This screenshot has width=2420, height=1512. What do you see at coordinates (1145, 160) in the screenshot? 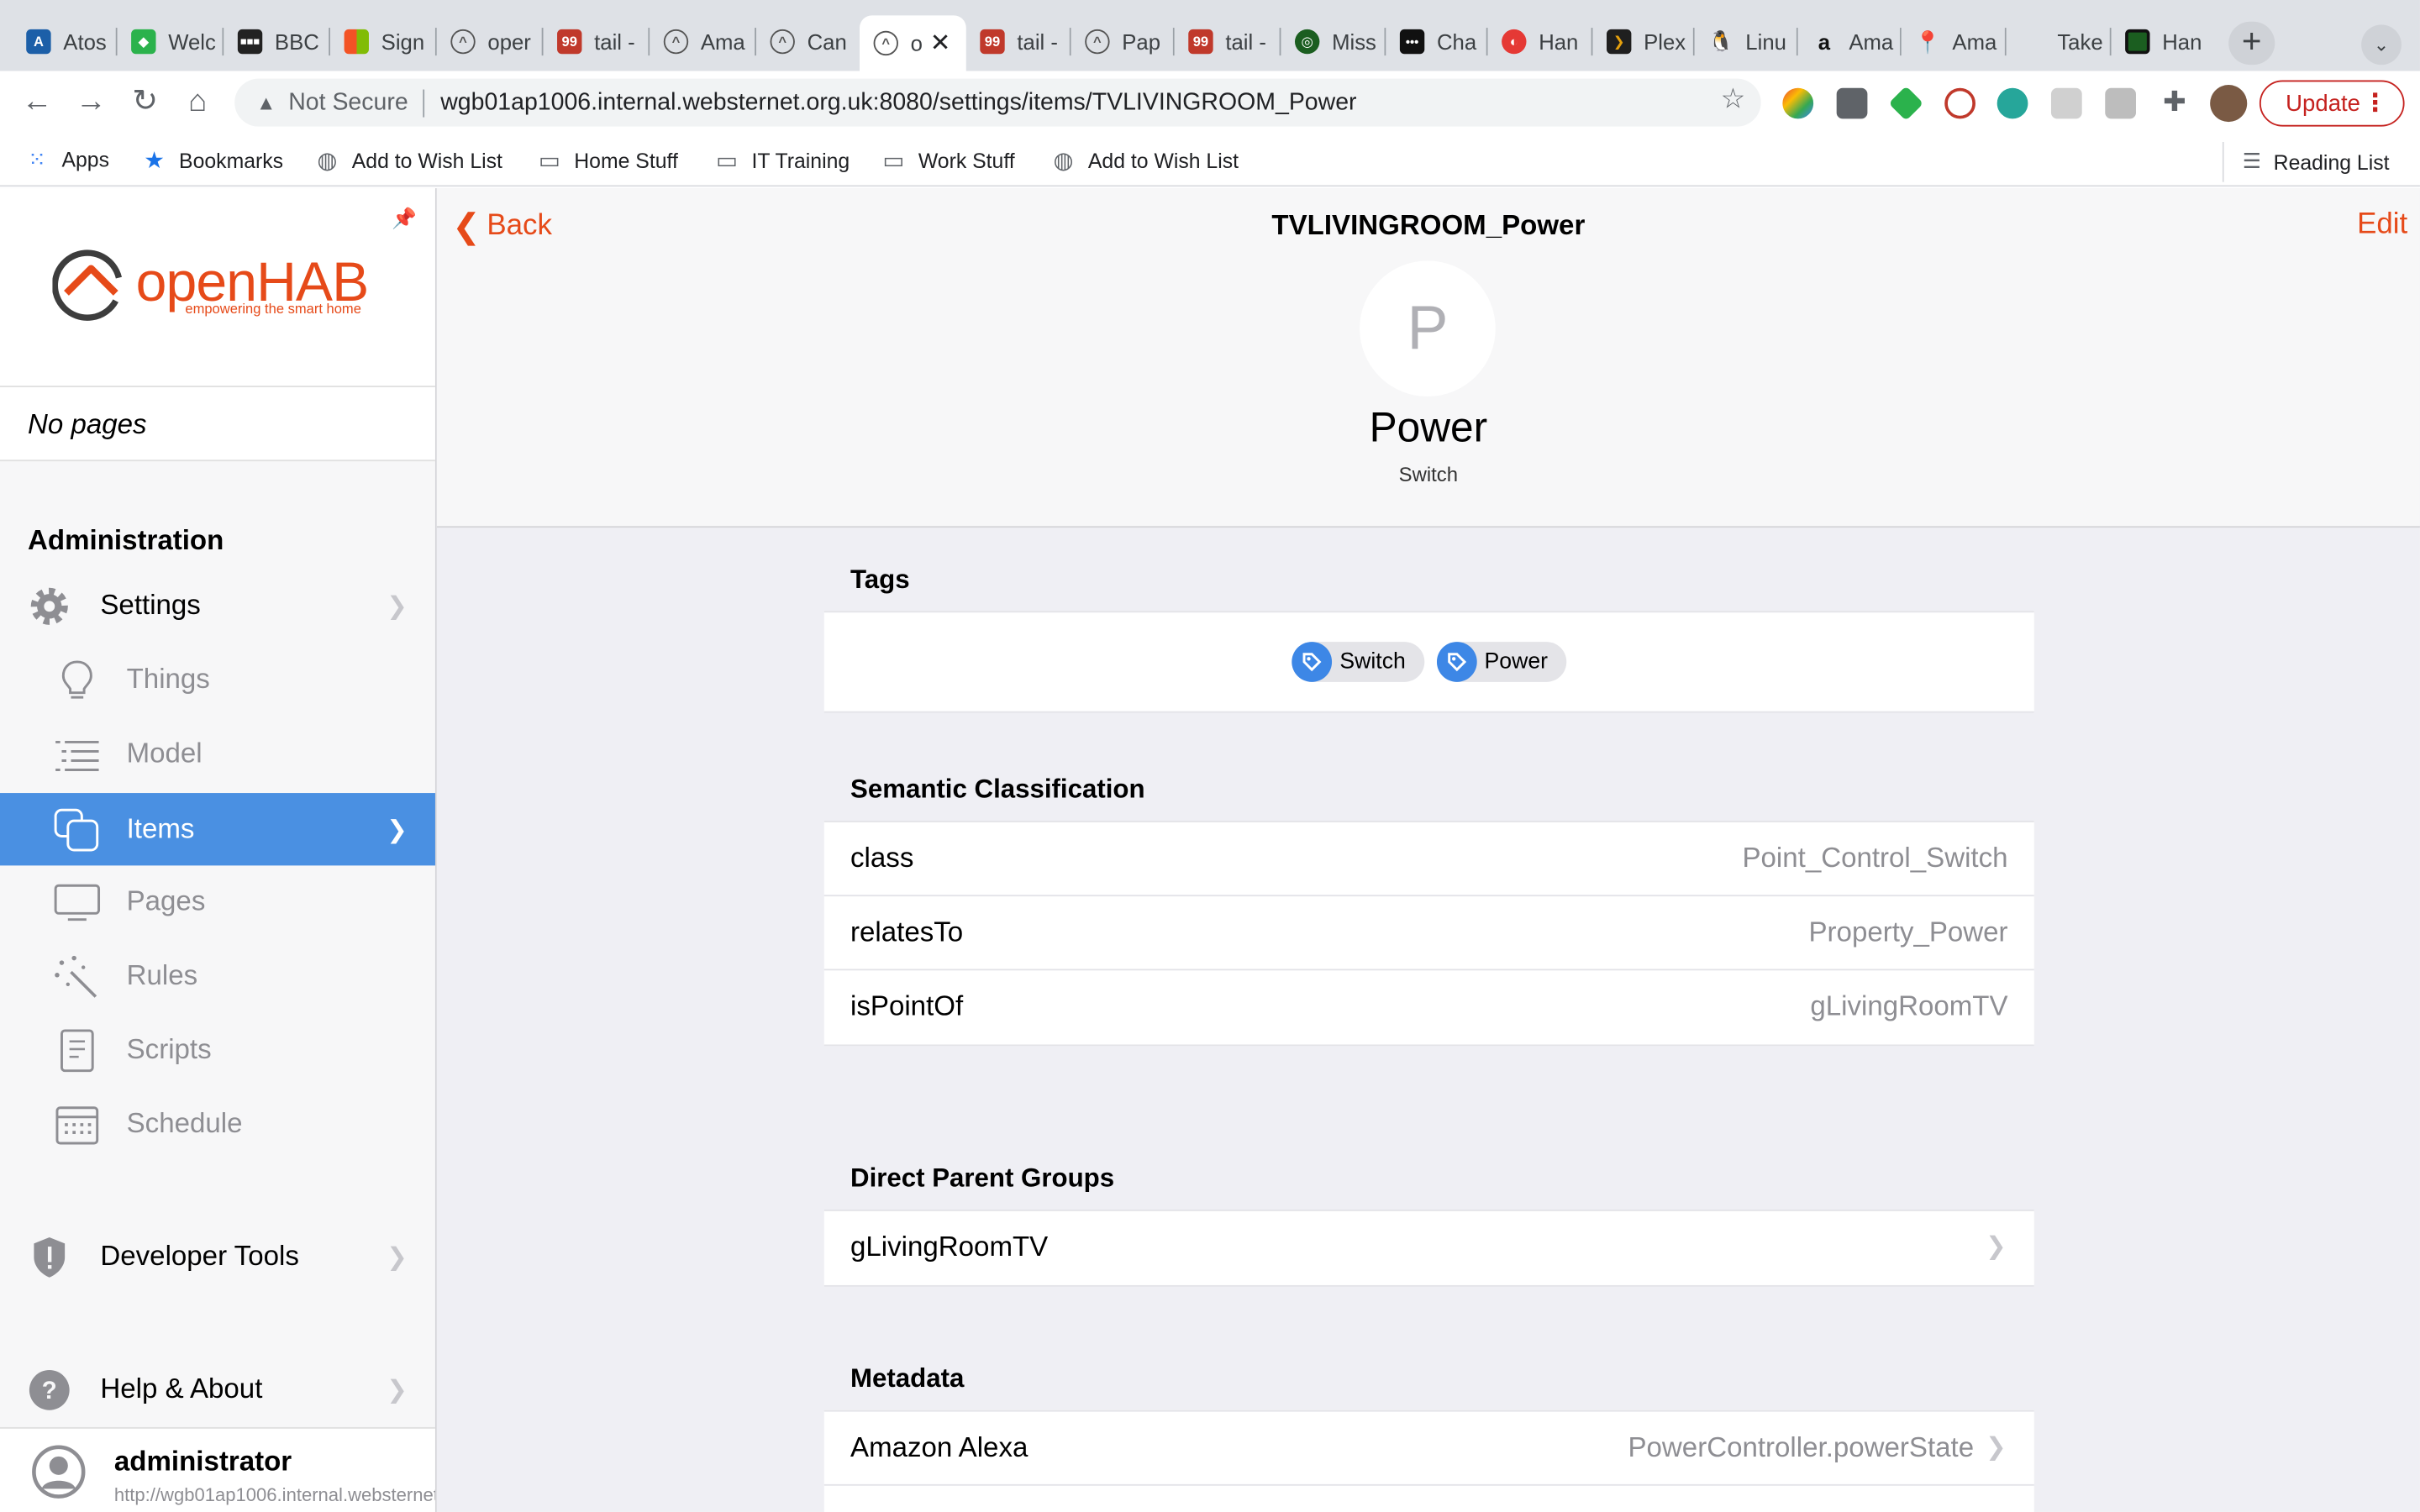
I see `bookmark-wish-list-2: ◍ Add to Wish List` at bounding box center [1145, 160].